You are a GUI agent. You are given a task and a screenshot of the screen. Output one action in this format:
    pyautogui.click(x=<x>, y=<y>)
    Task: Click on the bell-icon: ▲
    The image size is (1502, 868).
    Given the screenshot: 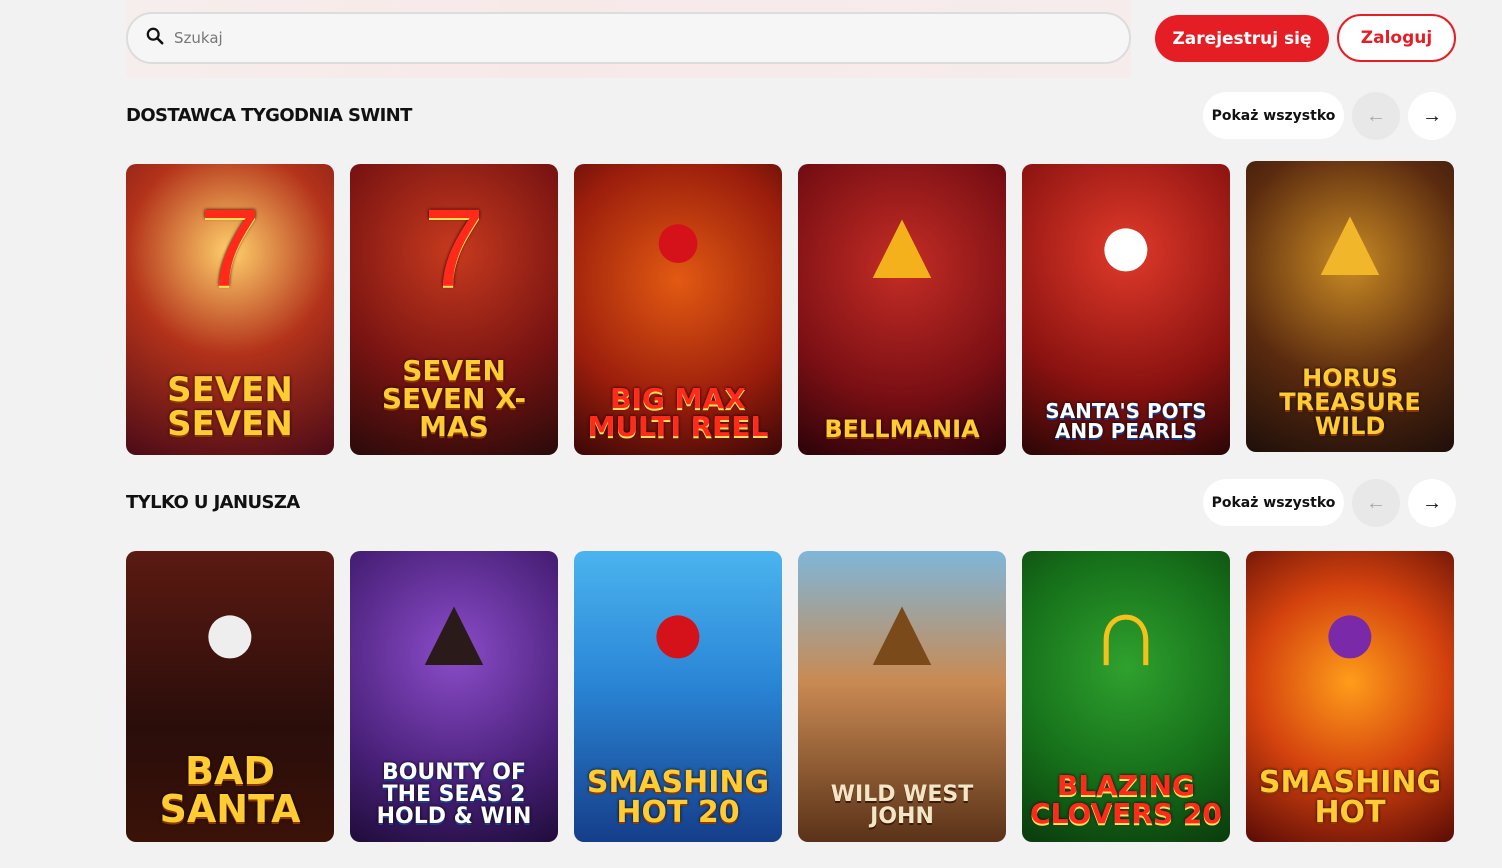 What is the action you would take?
    pyautogui.click(x=902, y=244)
    